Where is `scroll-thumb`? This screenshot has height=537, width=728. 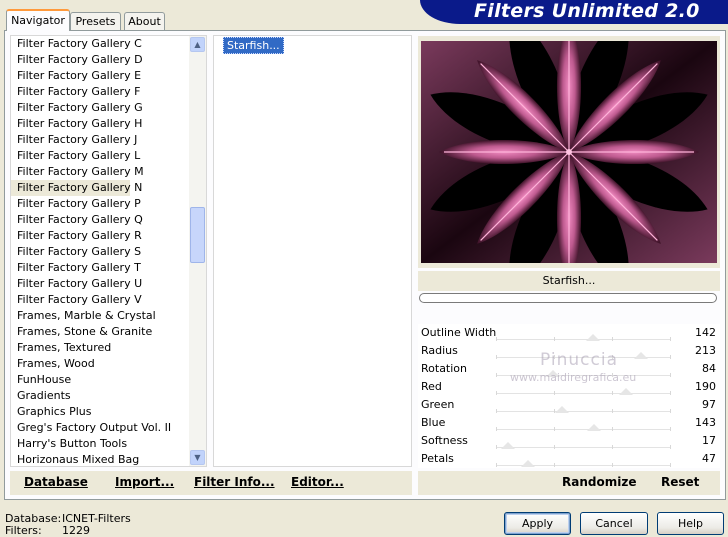
scroll-thumb is located at coordinates (197, 234).